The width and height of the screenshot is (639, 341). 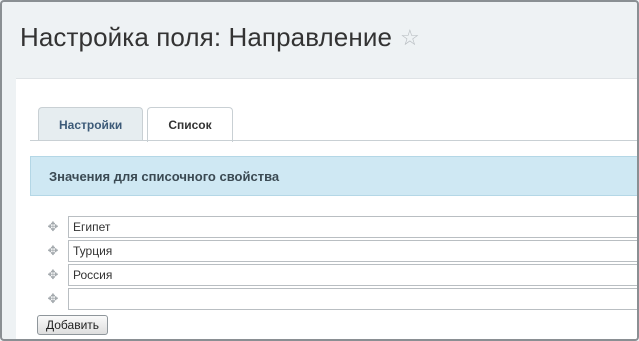 What do you see at coordinates (91, 124) in the screenshot?
I see `tab-settings: Настройки` at bounding box center [91, 124].